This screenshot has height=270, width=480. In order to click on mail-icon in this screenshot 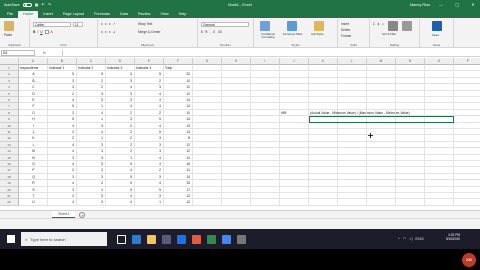, I will do `click(181, 239)`.